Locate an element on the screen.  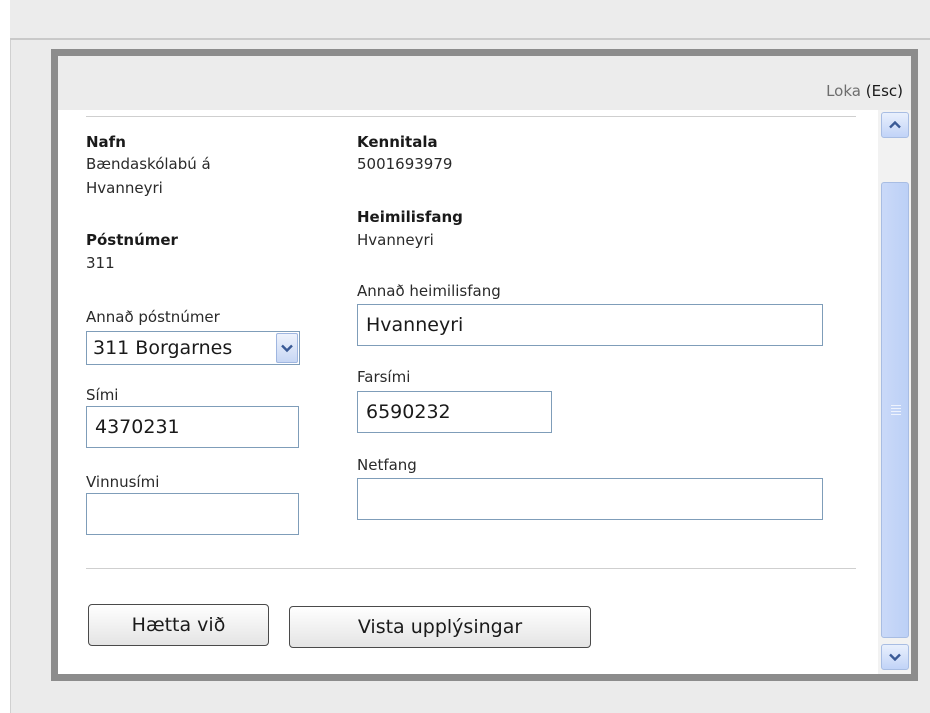
postal-value: 311 is located at coordinates (100, 263).